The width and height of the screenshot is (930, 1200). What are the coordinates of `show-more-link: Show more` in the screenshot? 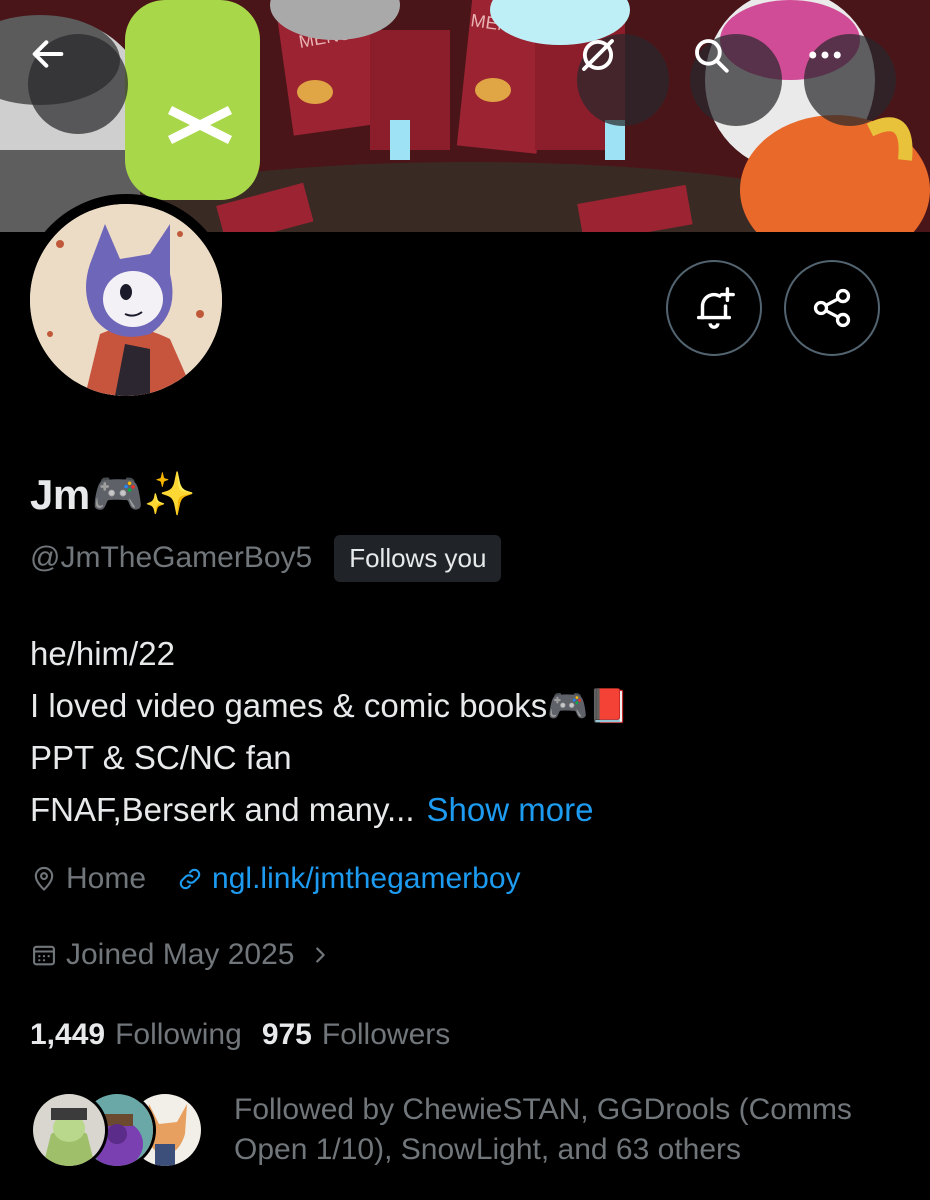 It's located at (510, 810).